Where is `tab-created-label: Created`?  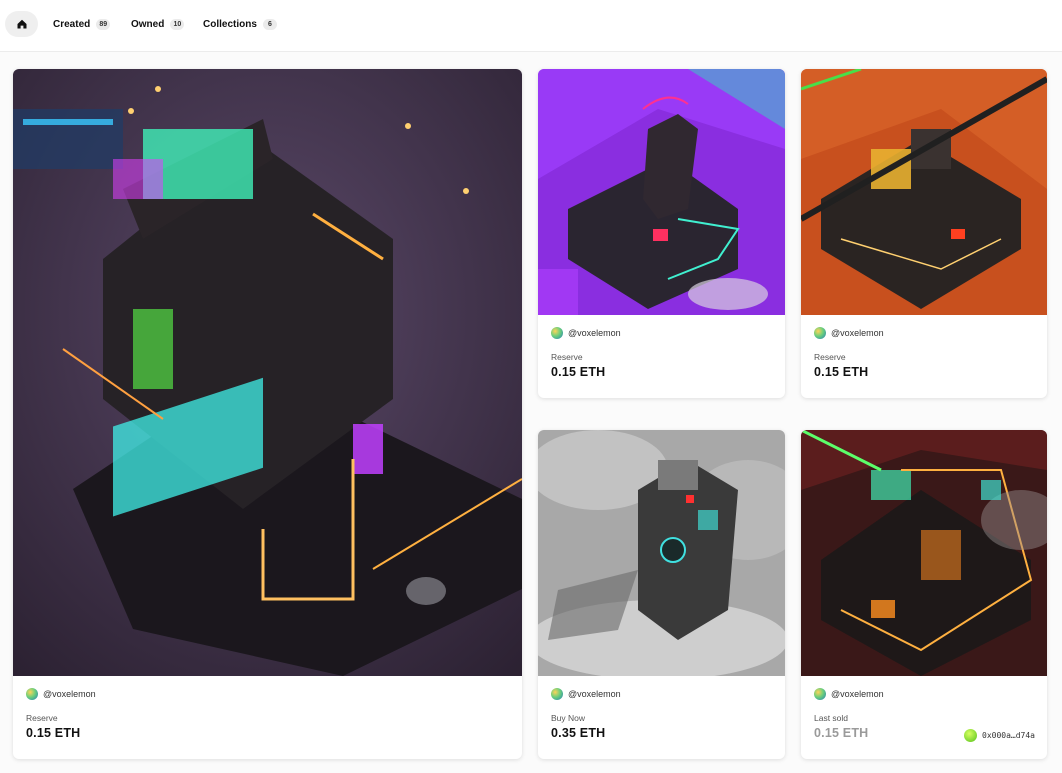 tab-created-label: Created is located at coordinates (72, 24).